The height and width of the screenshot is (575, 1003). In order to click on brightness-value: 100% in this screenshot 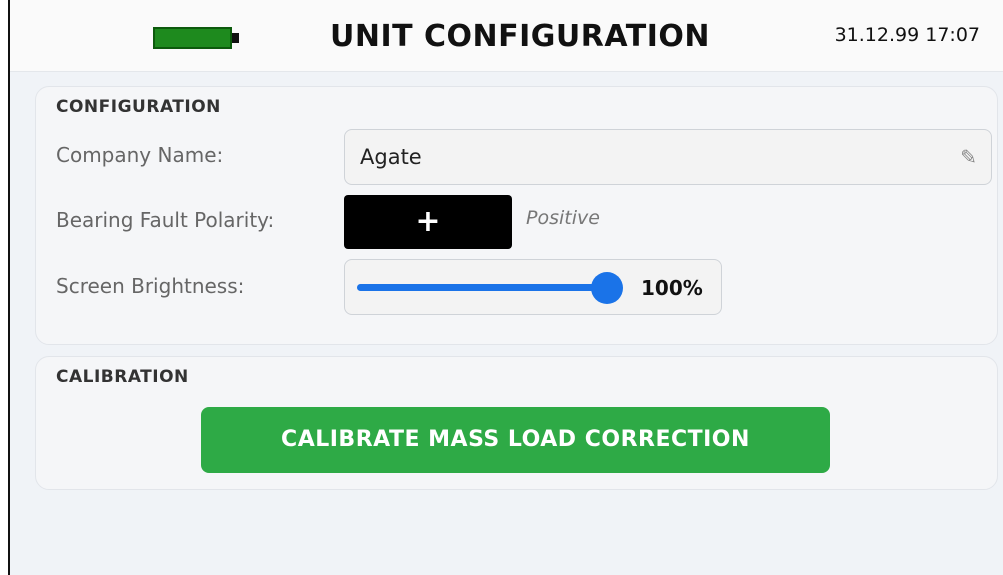, I will do `click(672, 288)`.